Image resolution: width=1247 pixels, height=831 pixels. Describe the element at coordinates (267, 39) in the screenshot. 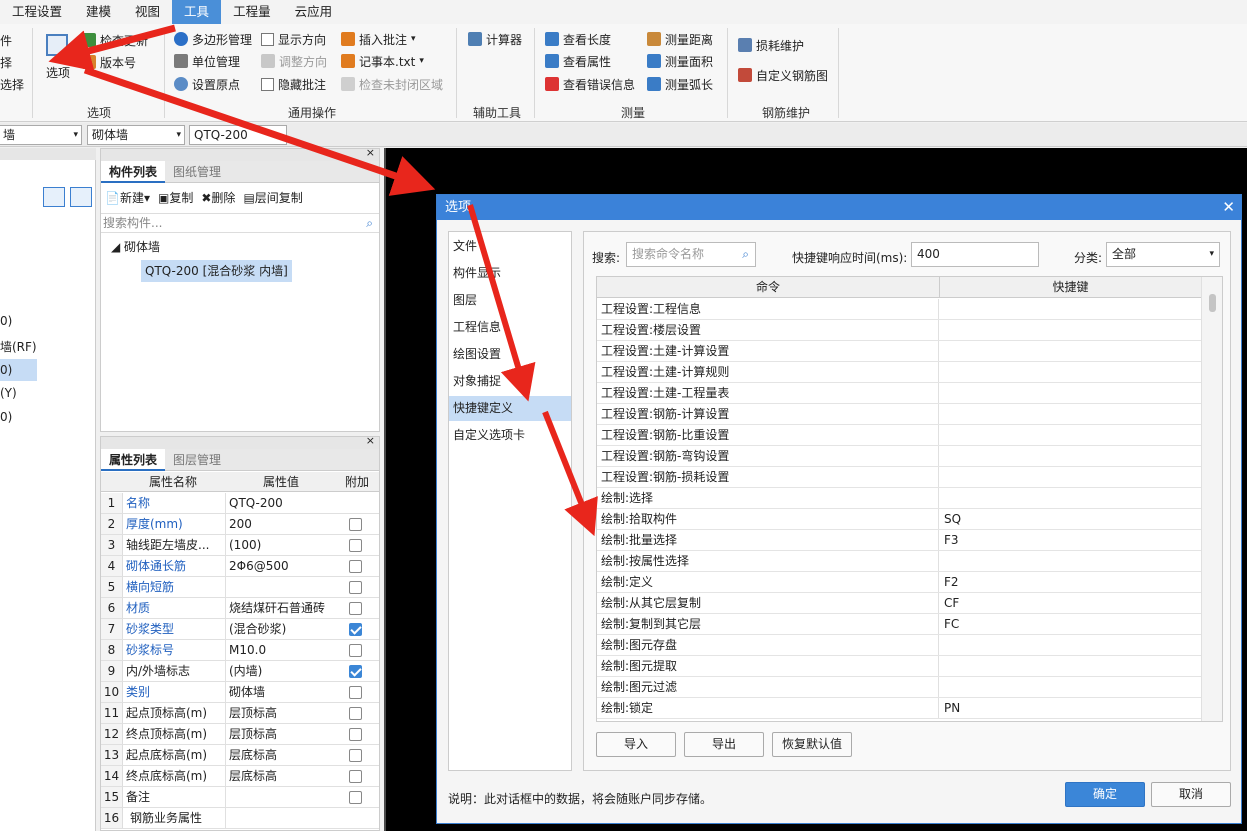

I see `show-direction-box` at that location.